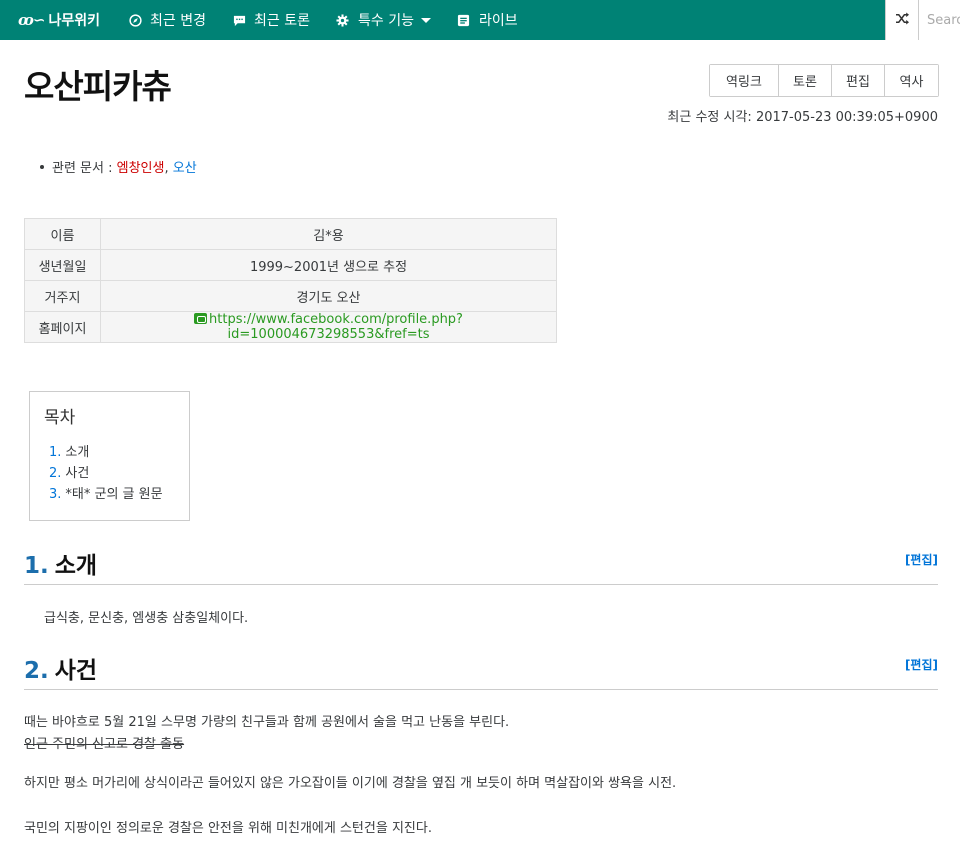 This screenshot has height=847, width=960. I want to click on edit-button: 편집, so click(857, 80).